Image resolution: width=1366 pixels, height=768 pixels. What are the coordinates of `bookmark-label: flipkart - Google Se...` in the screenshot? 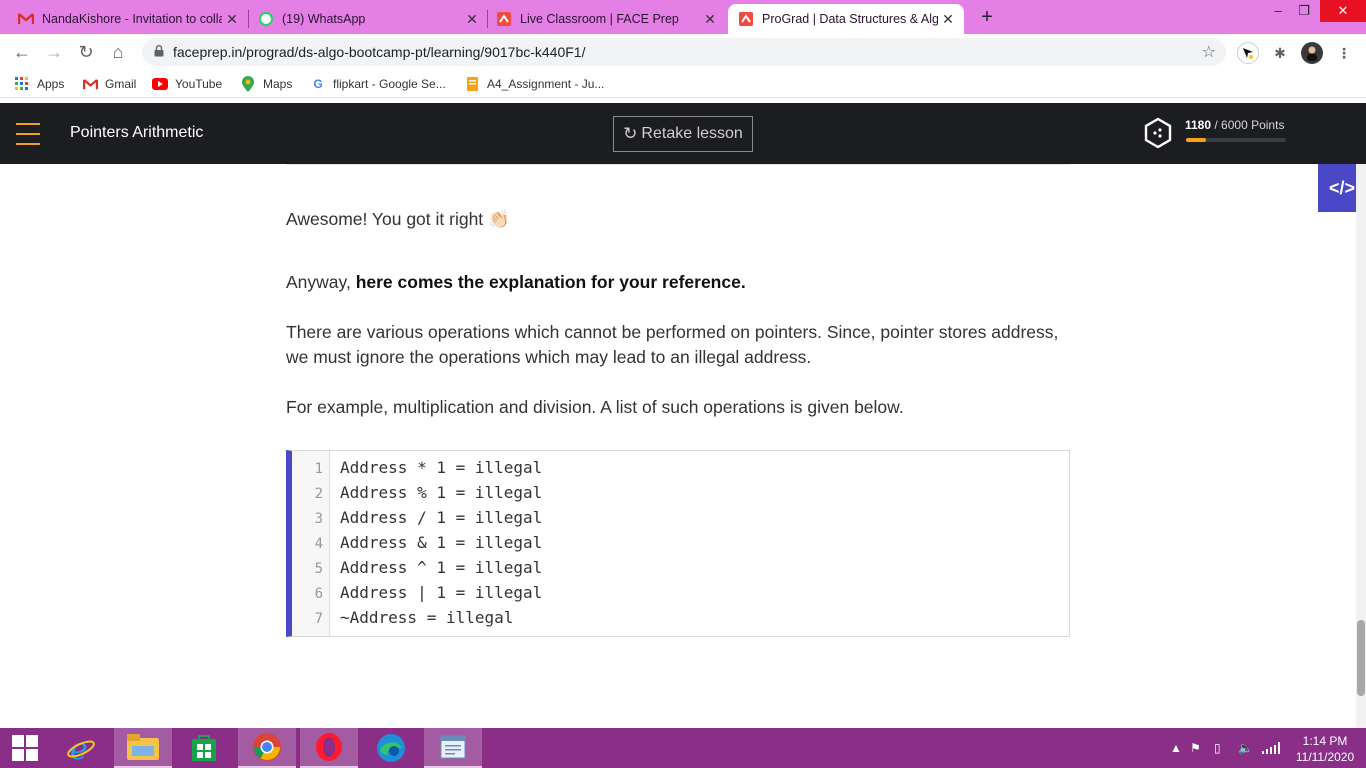 It's located at (389, 84).